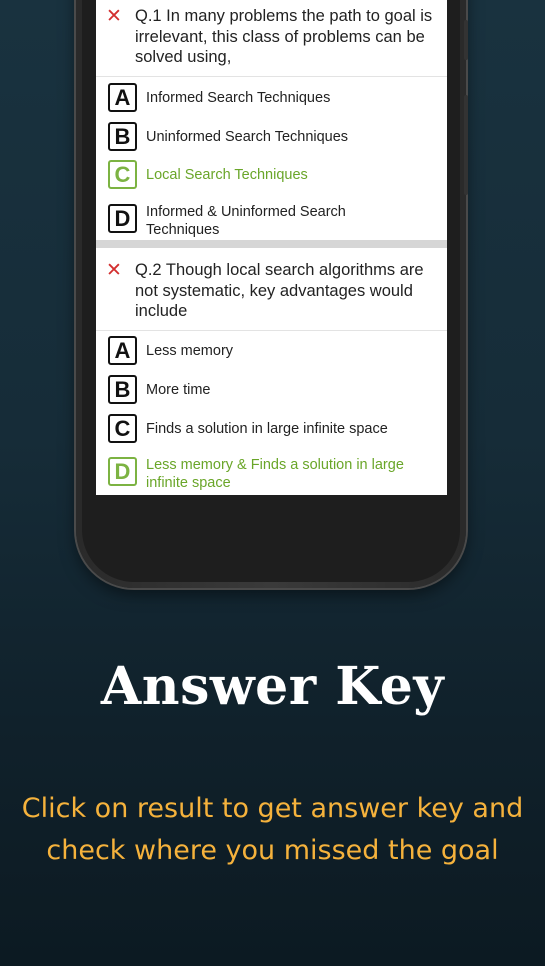  What do you see at coordinates (178, 389) in the screenshot?
I see `option-text: More time` at bounding box center [178, 389].